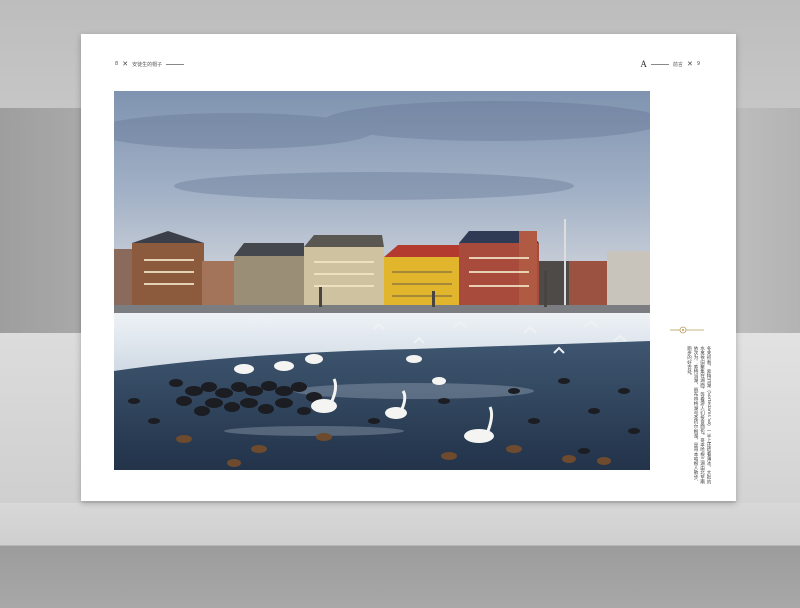 Image resolution: width=800 pixels, height=608 pixels. Describe the element at coordinates (41, 220) in the screenshot. I see `backdrop-left-wall` at that location.